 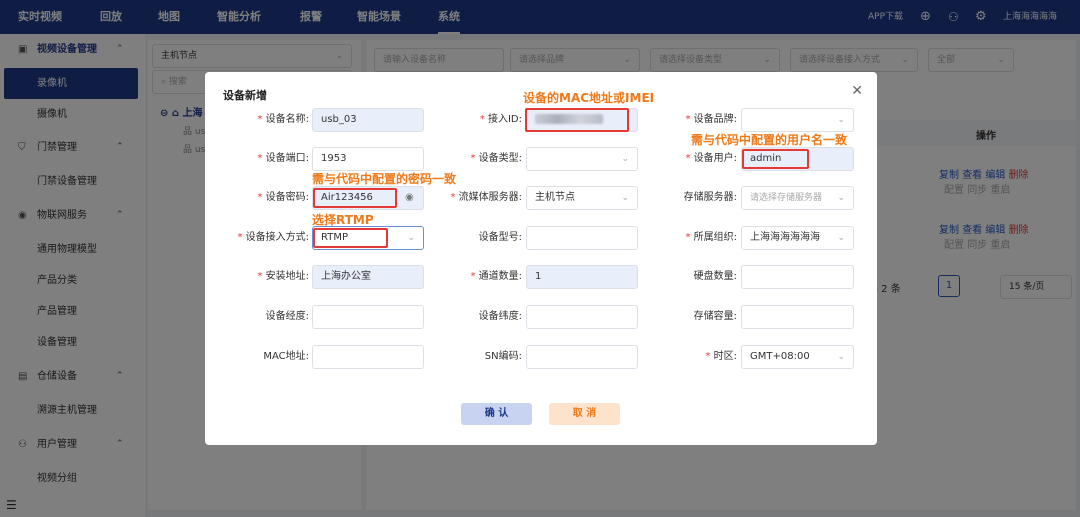 What do you see at coordinates (368, 357) in the screenshot?
I see `mac-input` at bounding box center [368, 357].